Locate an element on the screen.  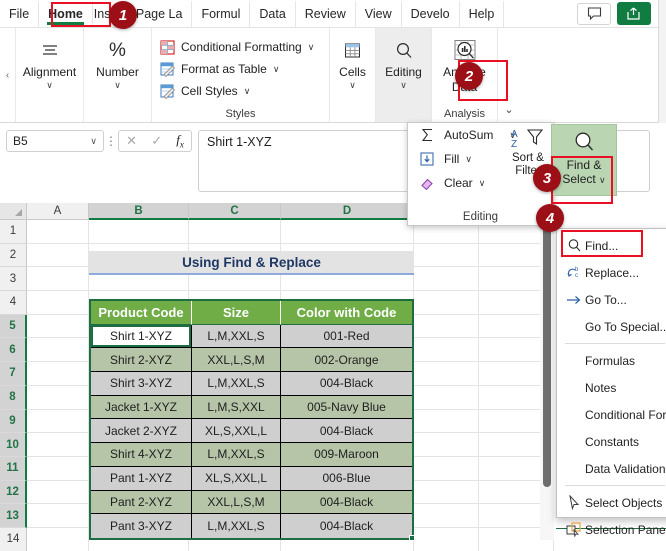
table-cell-b13: Pant 3-XYZ is located at coordinates (141, 526).